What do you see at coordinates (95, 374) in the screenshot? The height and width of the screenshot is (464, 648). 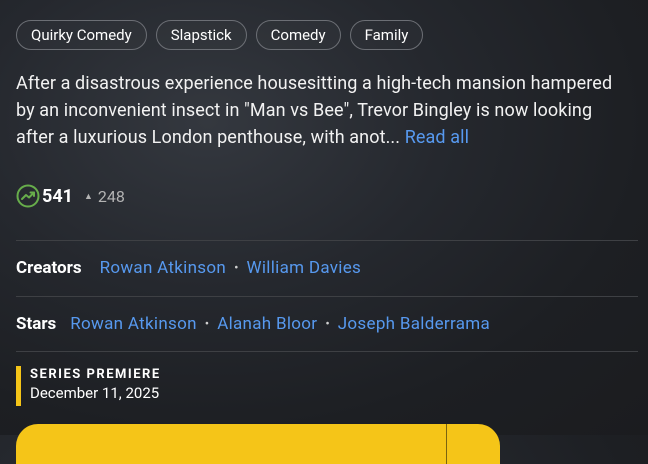 I see `premiere-label: SERIES PREMIERE` at bounding box center [95, 374].